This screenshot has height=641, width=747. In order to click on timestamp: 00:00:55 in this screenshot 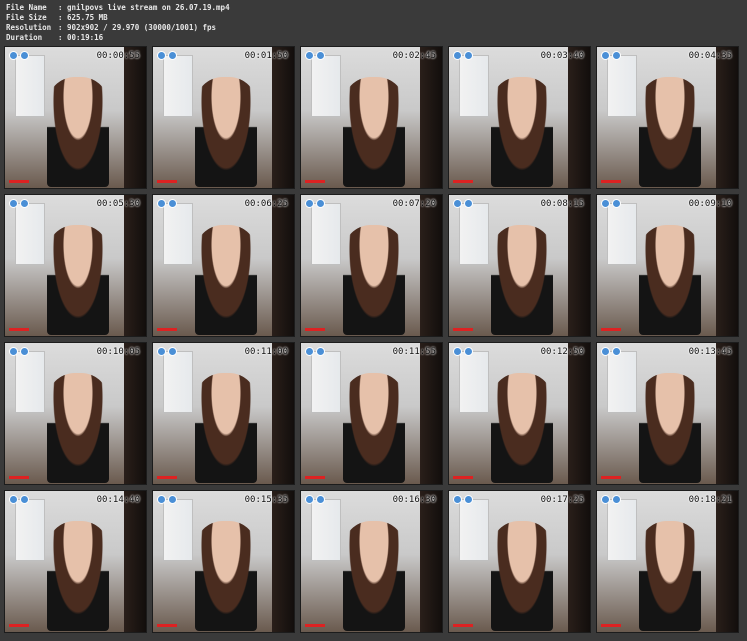, I will do `click(118, 56)`.